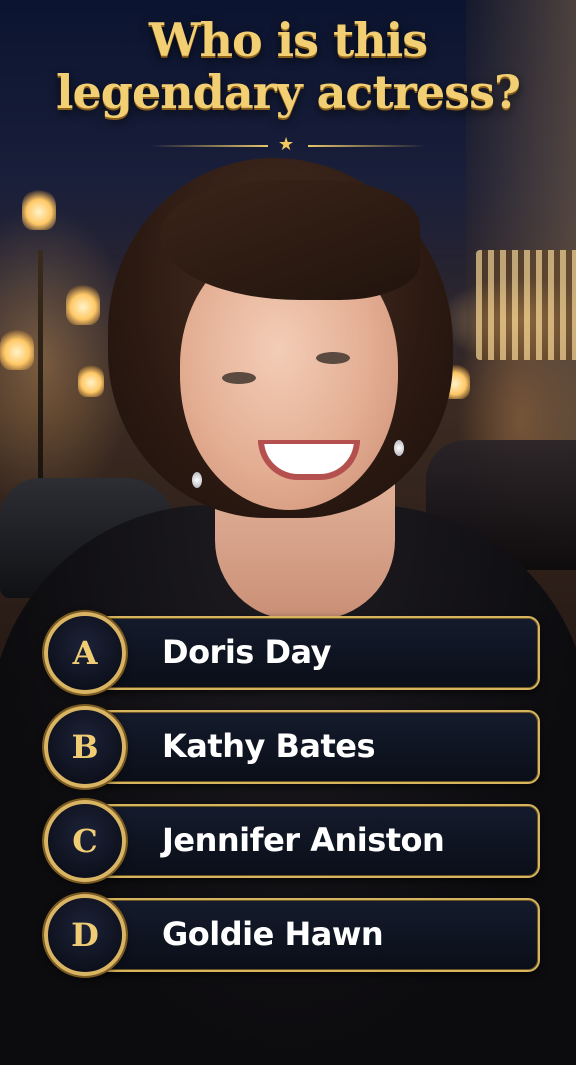 The height and width of the screenshot is (1065, 576). I want to click on divider-line-left, so click(209, 146).